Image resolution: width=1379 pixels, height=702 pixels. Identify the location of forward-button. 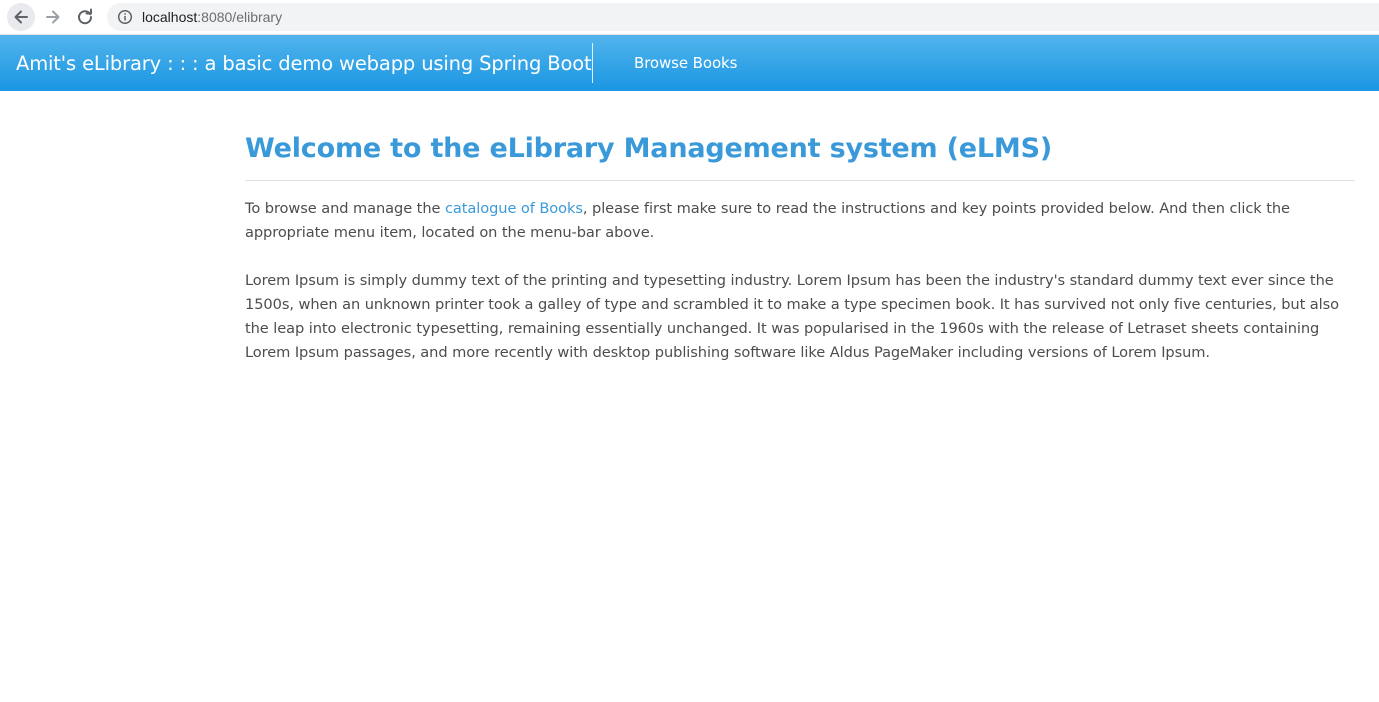
(53, 17).